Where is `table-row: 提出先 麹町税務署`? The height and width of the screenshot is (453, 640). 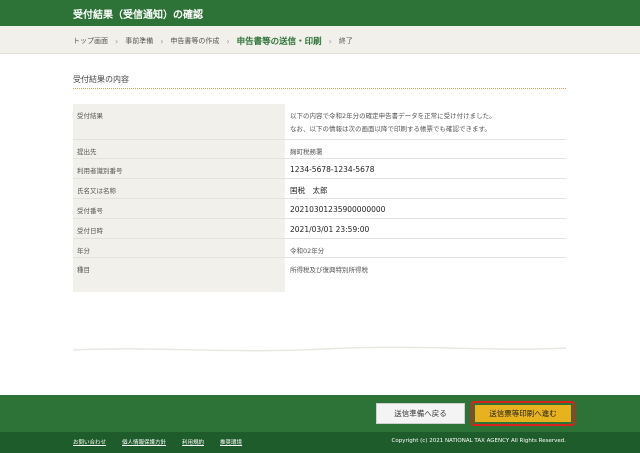
table-row: 提出先 麹町税務署 is located at coordinates (319, 149).